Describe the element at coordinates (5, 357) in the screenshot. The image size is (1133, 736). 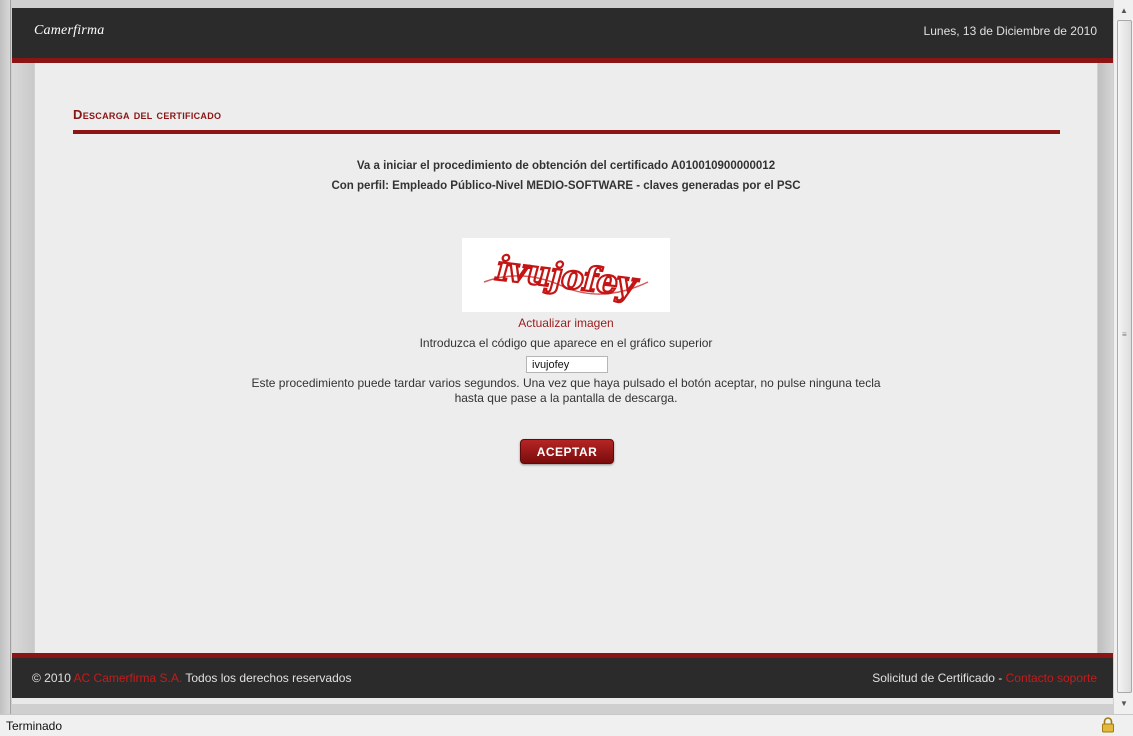
I see `left-window-frame` at that location.